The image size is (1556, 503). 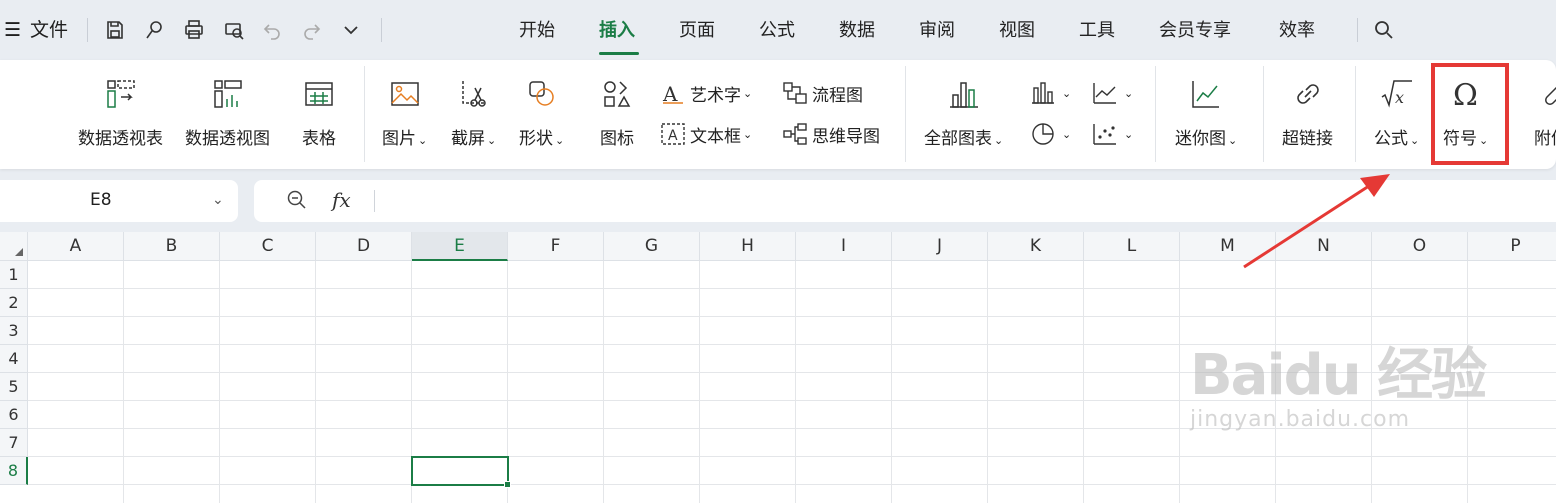 I want to click on column-header-c: C, so click(x=268, y=246).